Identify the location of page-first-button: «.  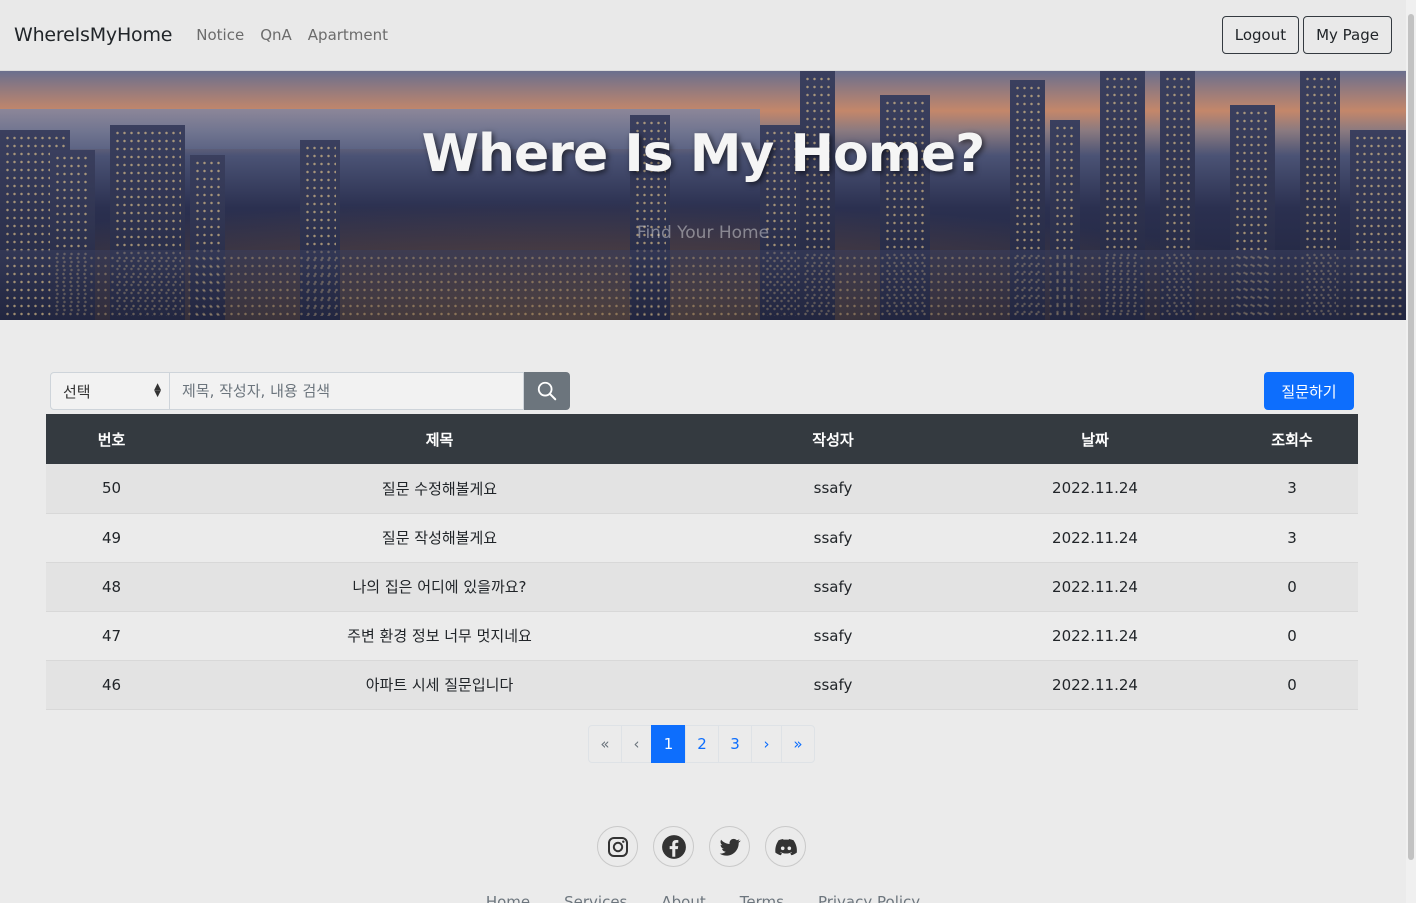
(605, 744).